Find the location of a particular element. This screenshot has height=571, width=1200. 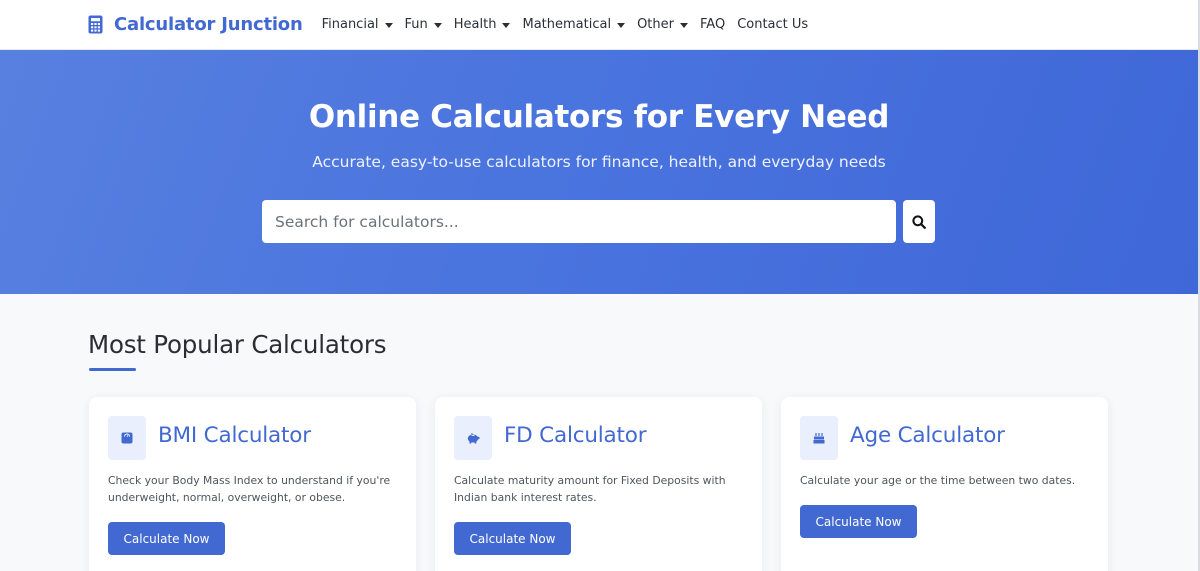

nav-item-mathematical: Mathematical is located at coordinates (574, 24).